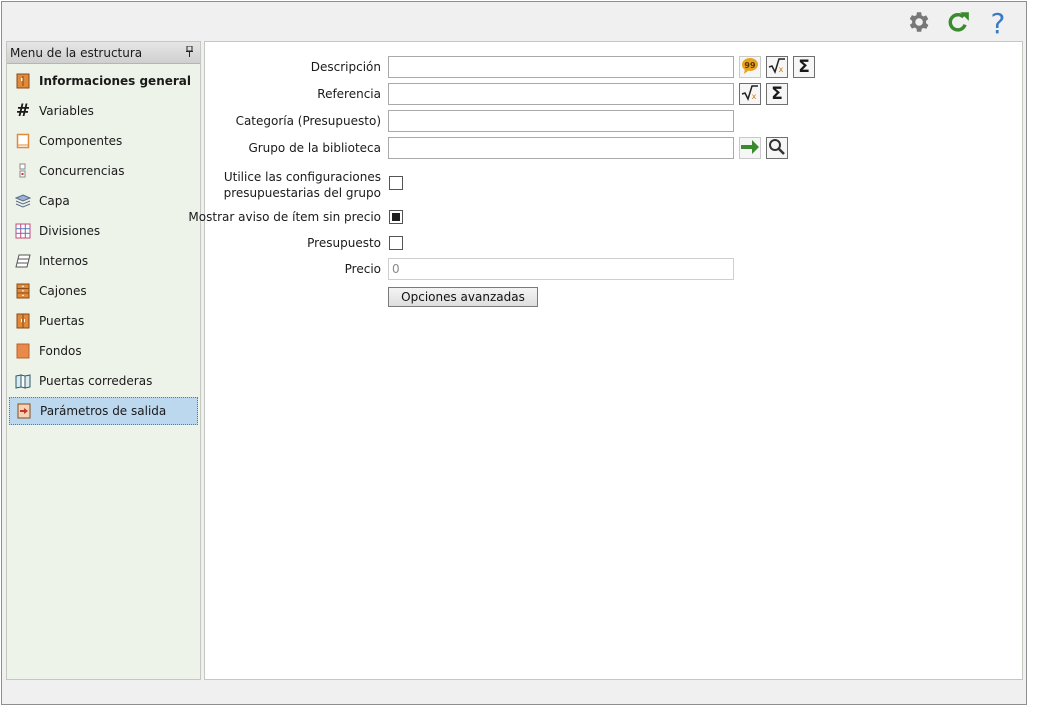 This screenshot has width=1042, height=713. I want to click on categoria-row: Categoría (Presupuesto), so click(613, 121).